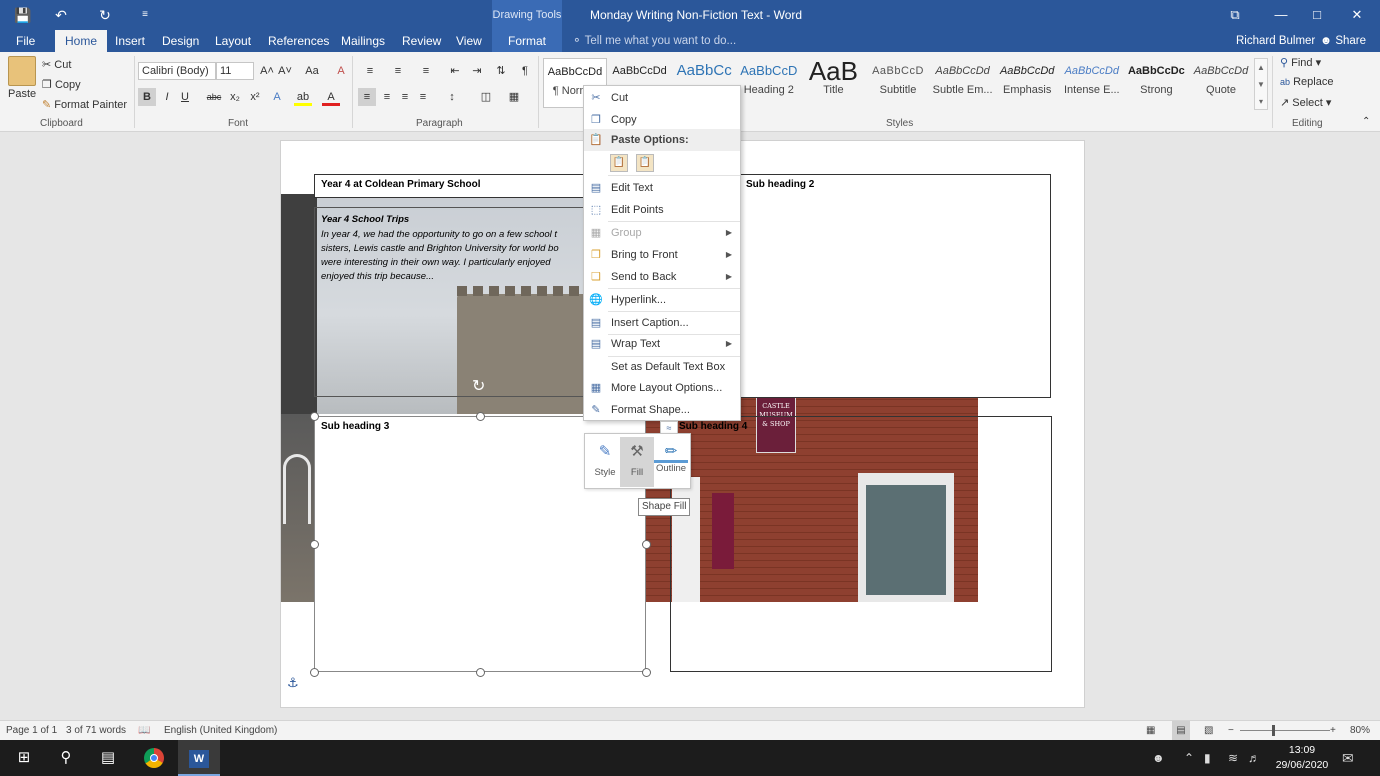 The height and width of the screenshot is (776, 1380). Describe the element at coordinates (167, 97) in the screenshot. I see `italic-button: I` at that location.